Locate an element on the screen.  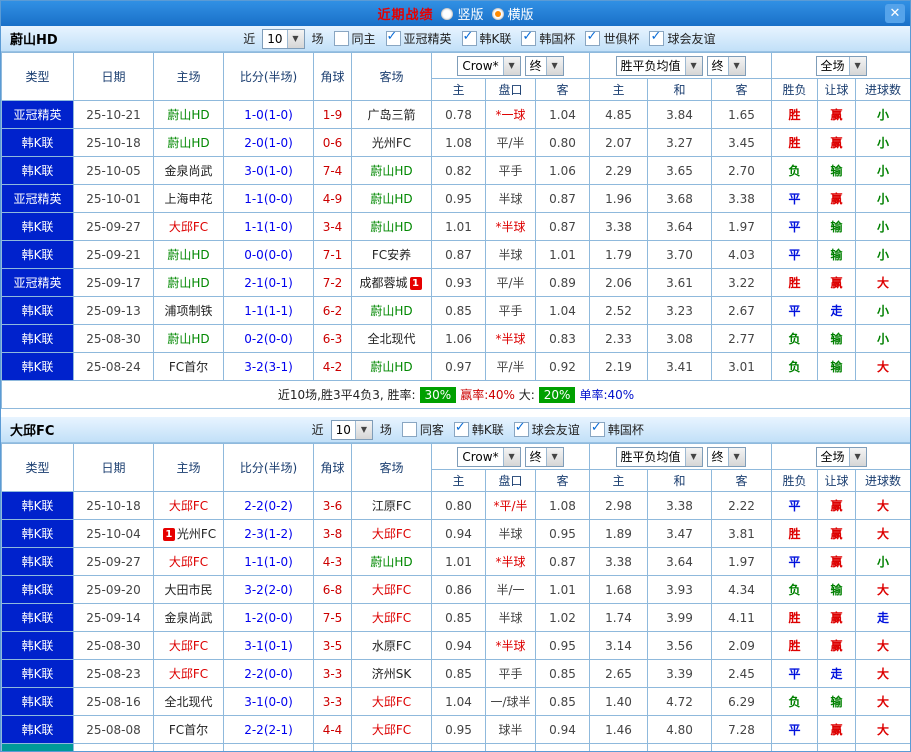
match-filters: 近 10▼ 场 同主 亚冠精英 韩K联 韩国杯 世俱杯 球会友谊 is located at coordinates (479, 38).